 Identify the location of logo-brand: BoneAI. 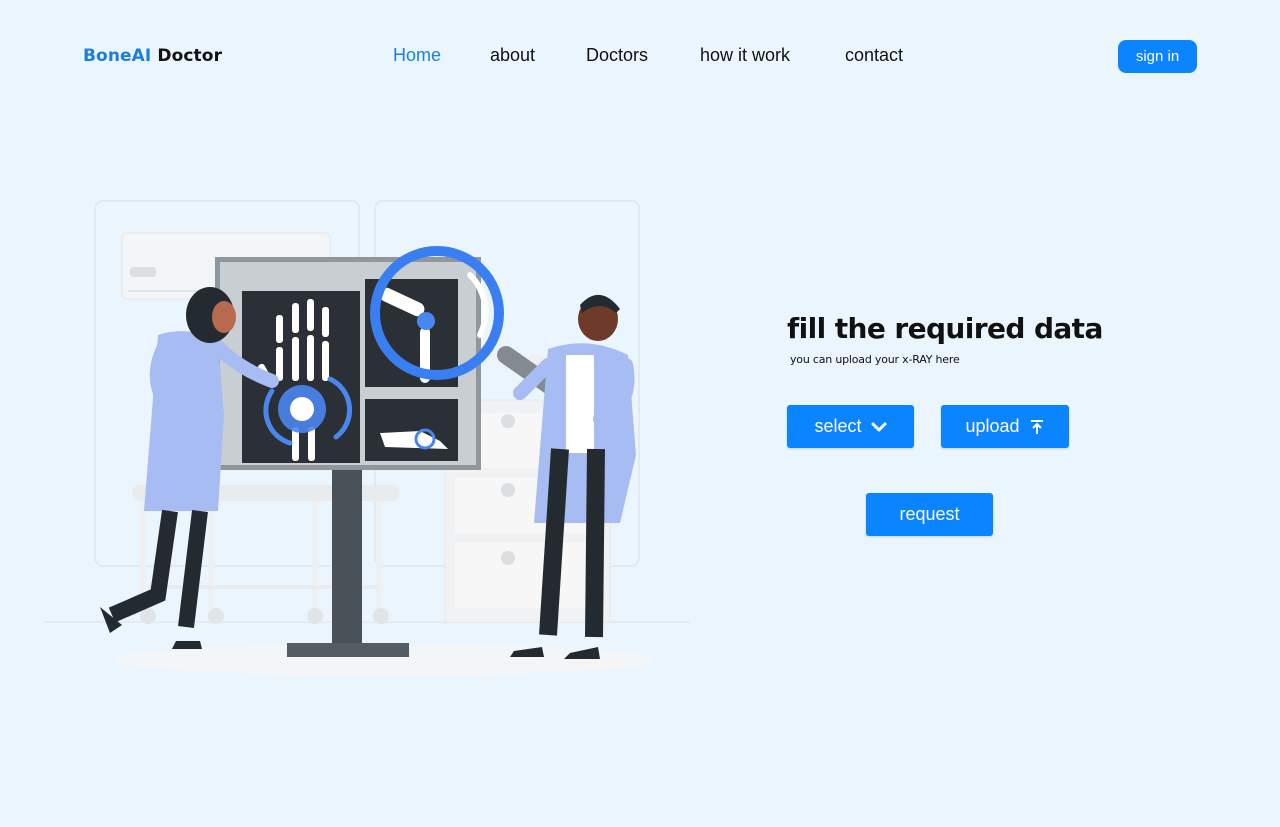
(117, 56).